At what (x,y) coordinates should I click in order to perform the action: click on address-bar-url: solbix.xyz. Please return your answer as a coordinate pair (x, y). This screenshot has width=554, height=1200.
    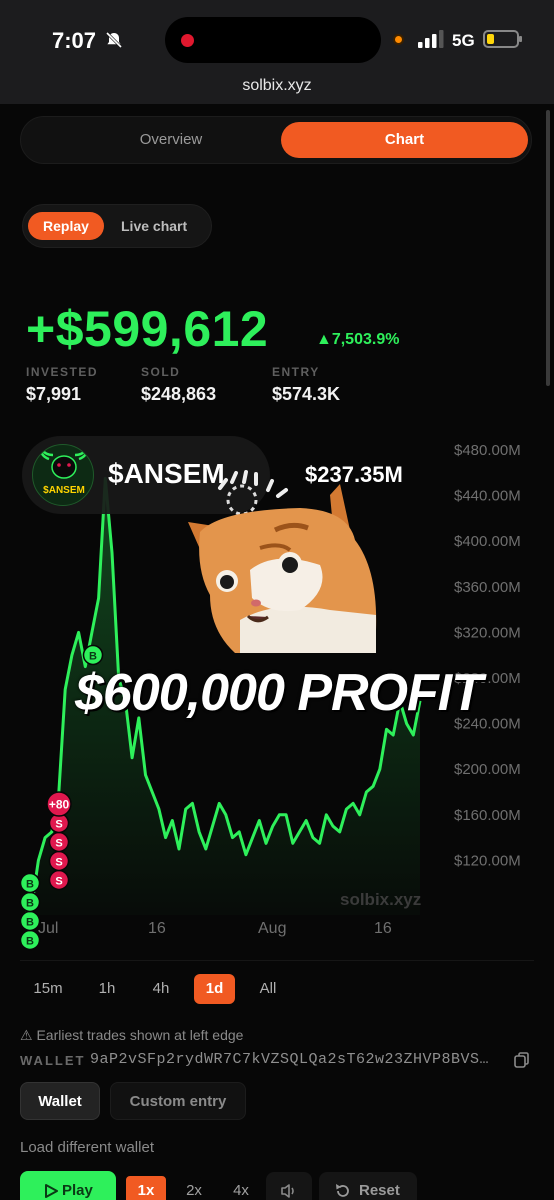
    Looking at the image, I should click on (277, 86).